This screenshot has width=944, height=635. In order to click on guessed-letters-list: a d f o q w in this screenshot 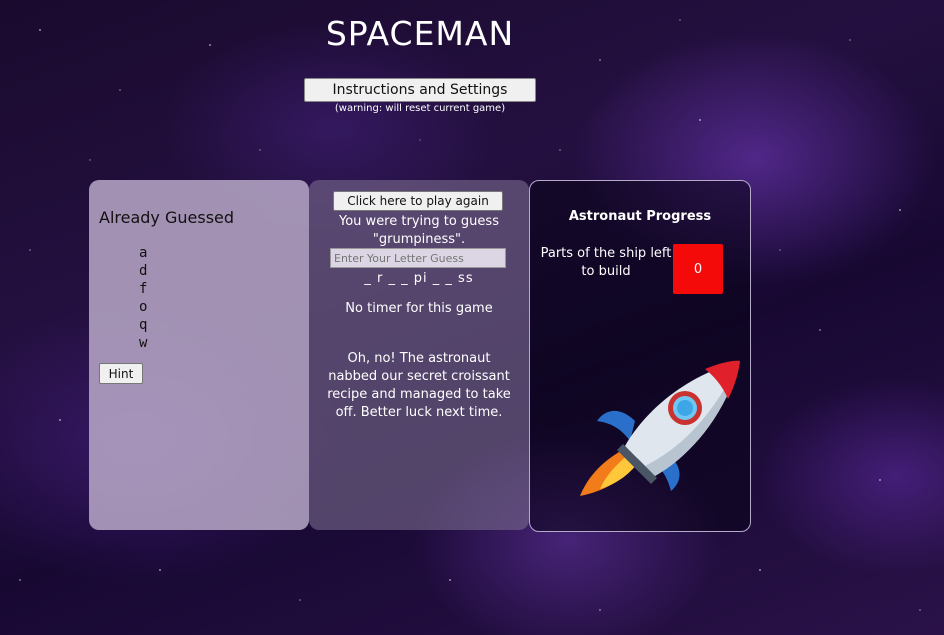, I will do `click(143, 298)`.